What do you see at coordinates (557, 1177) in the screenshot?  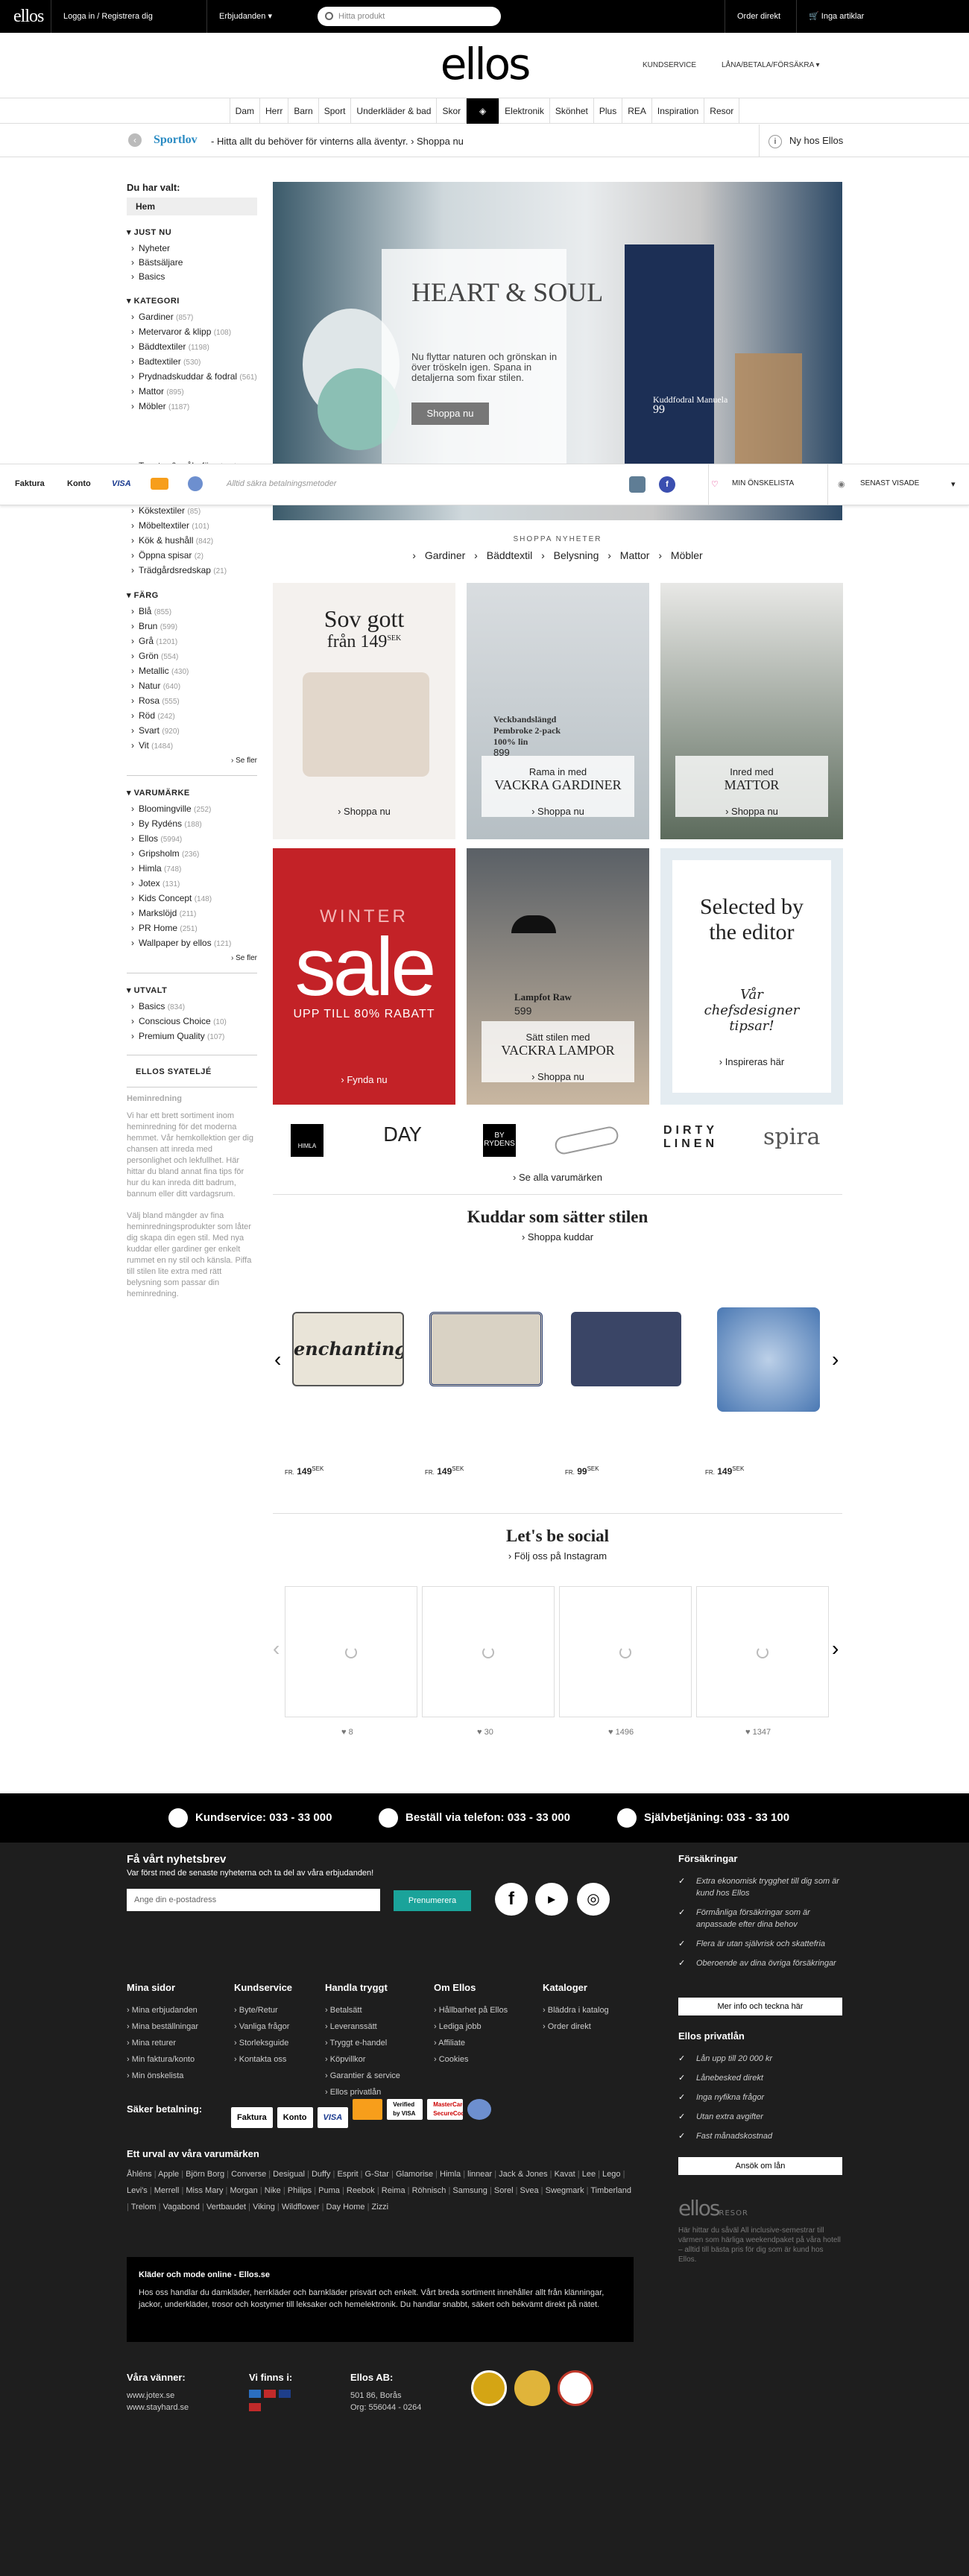 I see `all-brands-link: › Se alla varumärken` at bounding box center [557, 1177].